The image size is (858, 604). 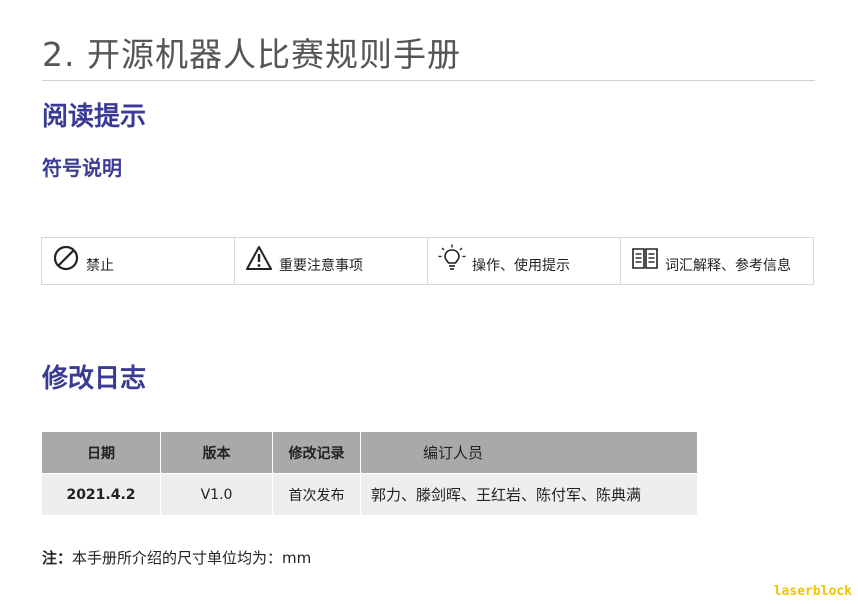 What do you see at coordinates (529, 452) in the screenshot?
I see `header-editors: 编订人员` at bounding box center [529, 452].